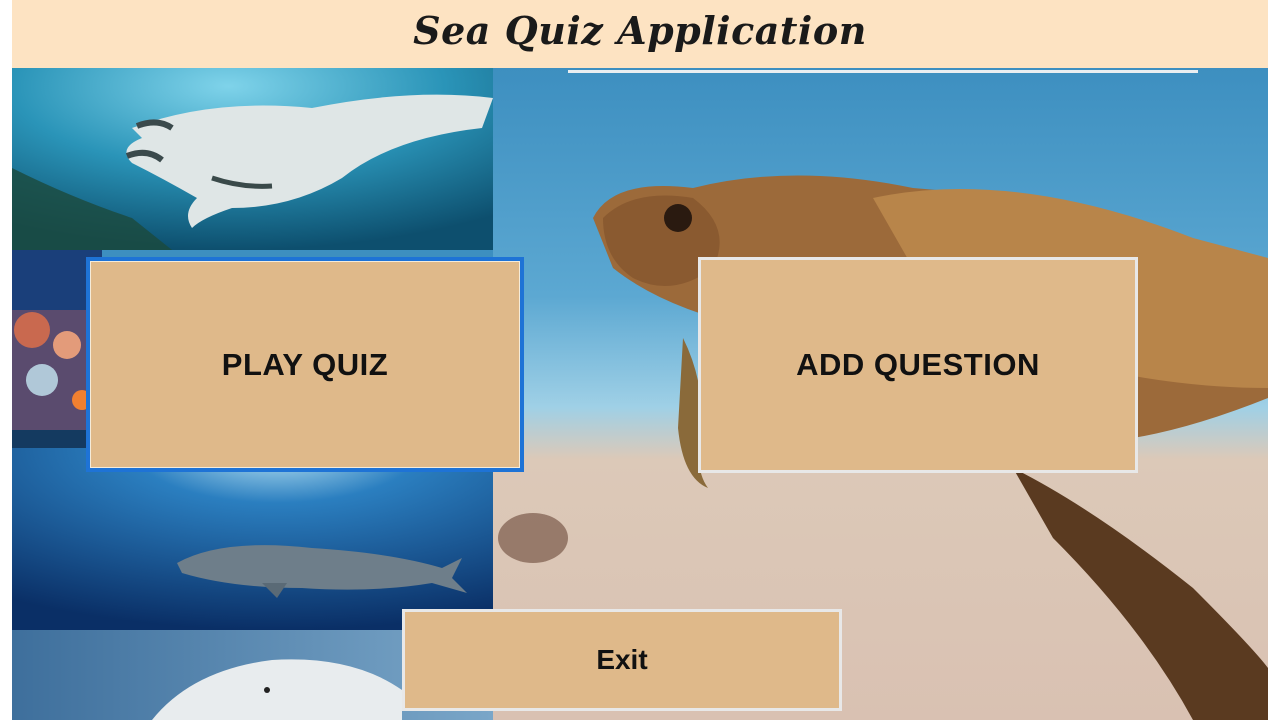  I want to click on exit-label: Exit, so click(622, 659).